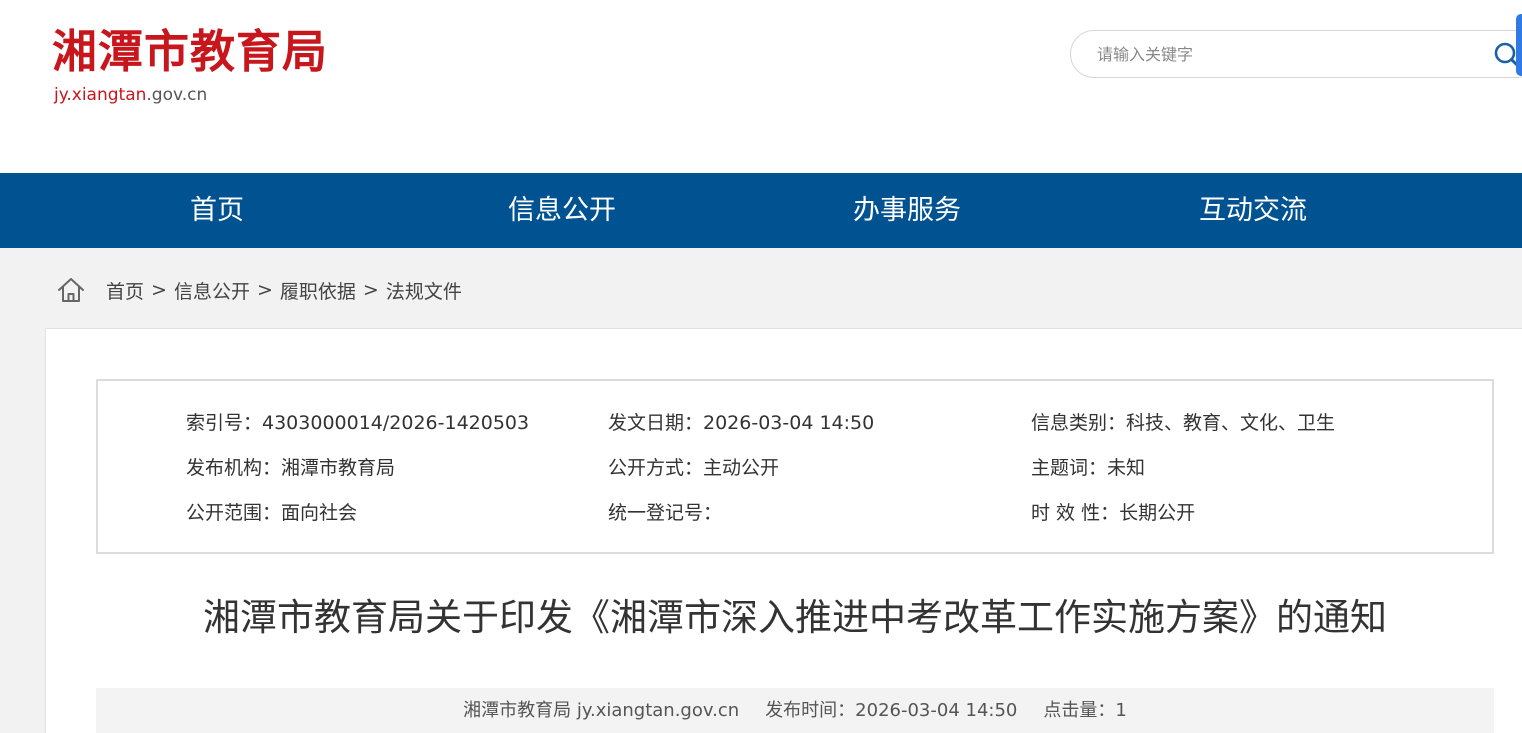  What do you see at coordinates (291, 468) in the screenshot?
I see `meta-publisher: 发布机构：湘潭市教育局` at bounding box center [291, 468].